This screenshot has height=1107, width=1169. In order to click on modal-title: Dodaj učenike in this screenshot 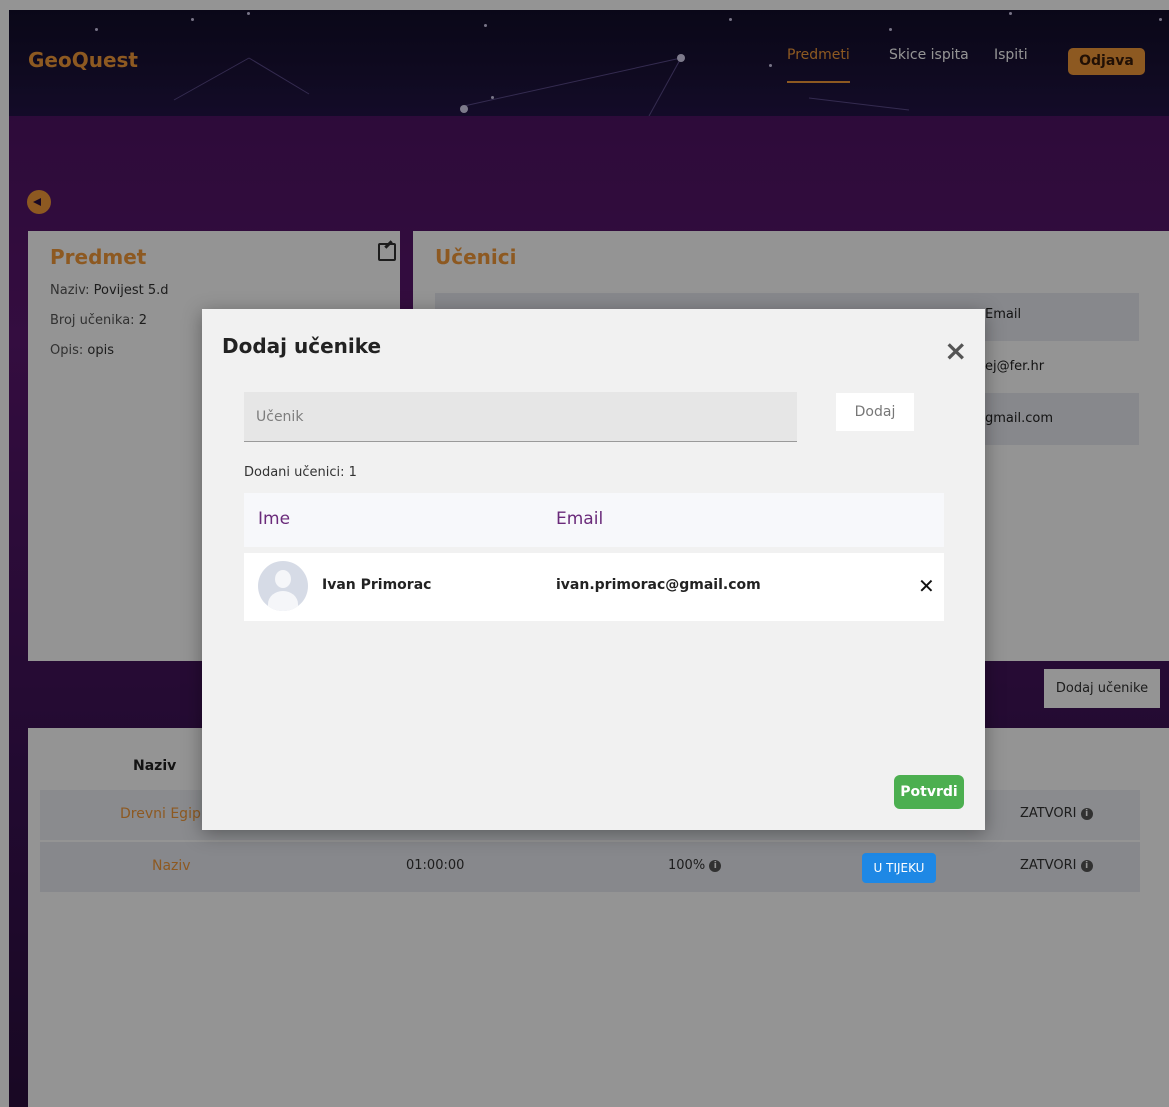, I will do `click(302, 346)`.